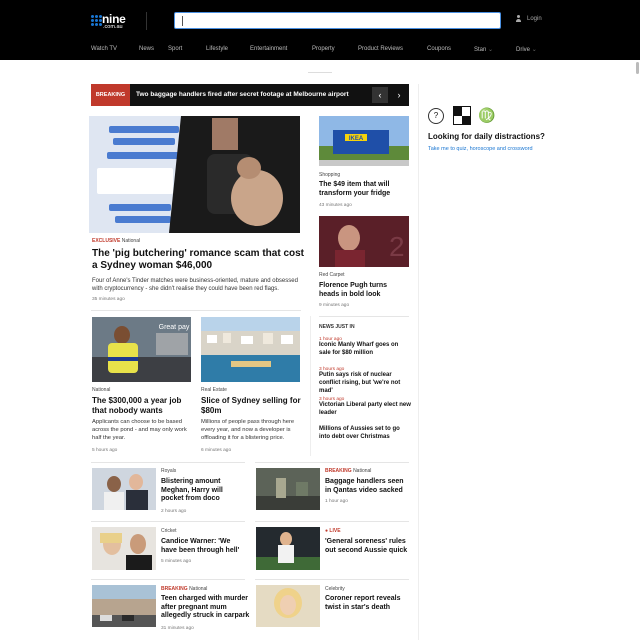  I want to click on ad-divider, so click(320, 72).